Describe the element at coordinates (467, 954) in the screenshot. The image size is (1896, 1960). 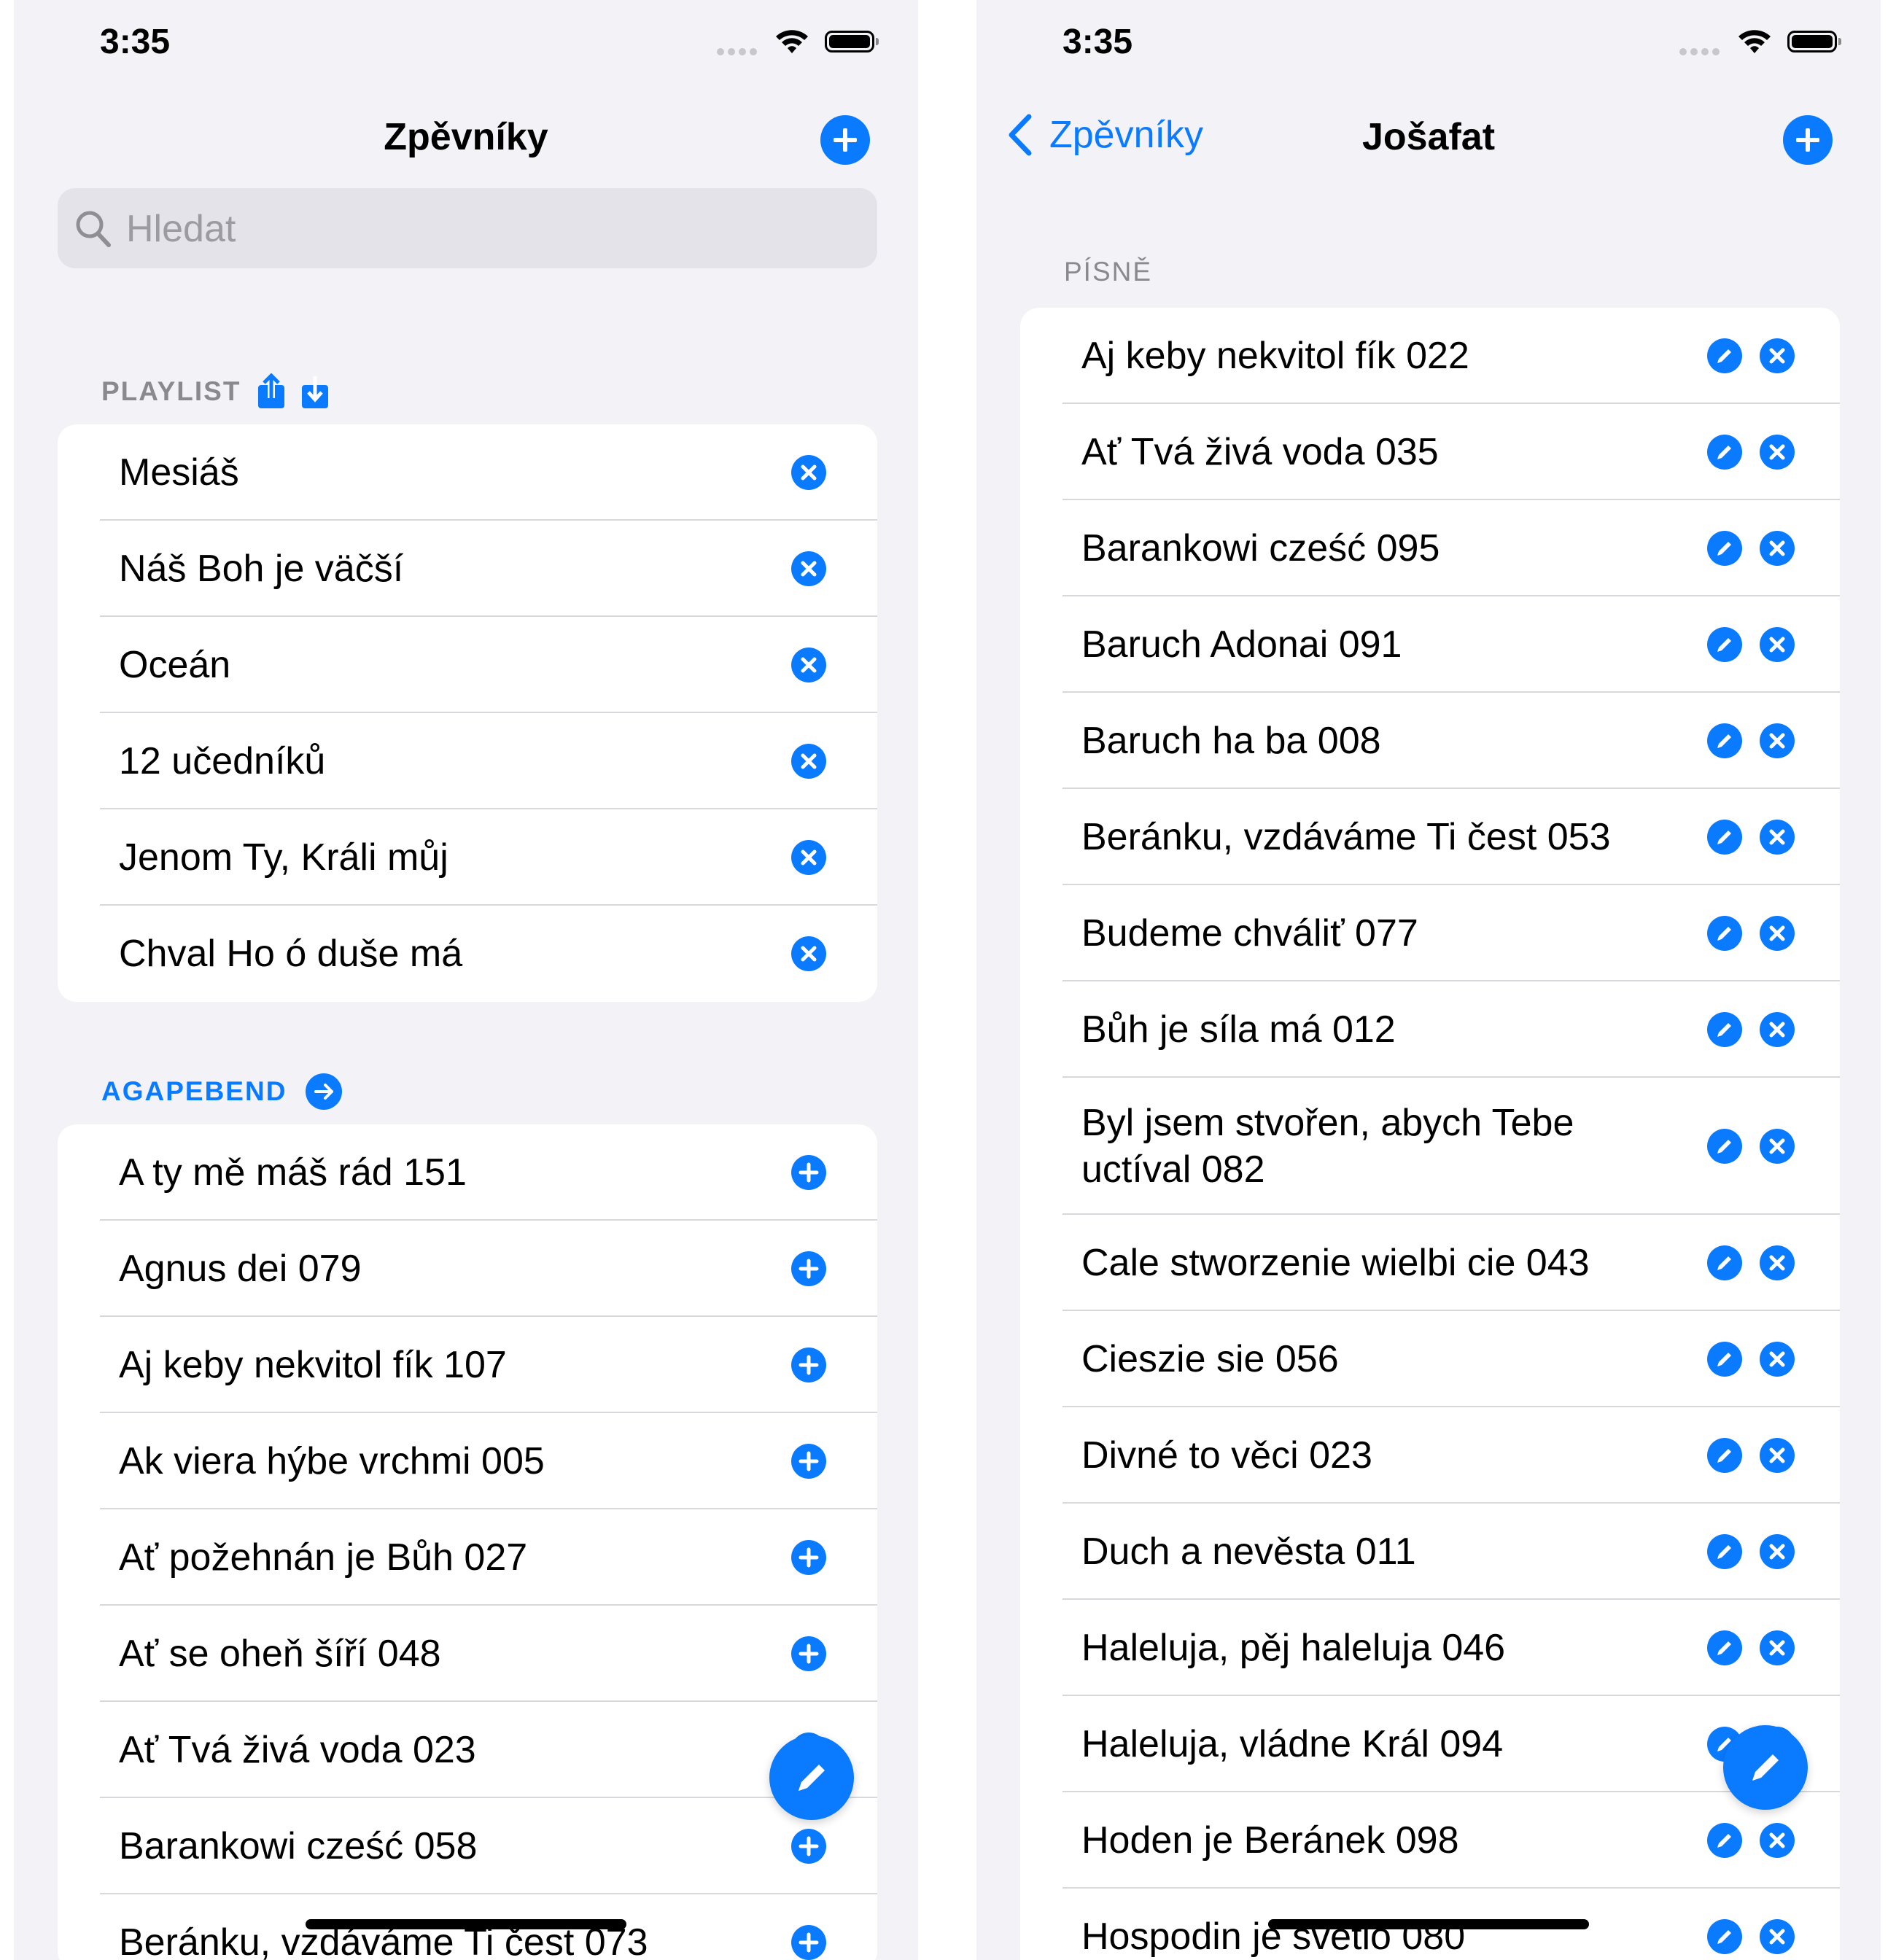
I see `list-item: Chval Ho ó duše má` at that location.